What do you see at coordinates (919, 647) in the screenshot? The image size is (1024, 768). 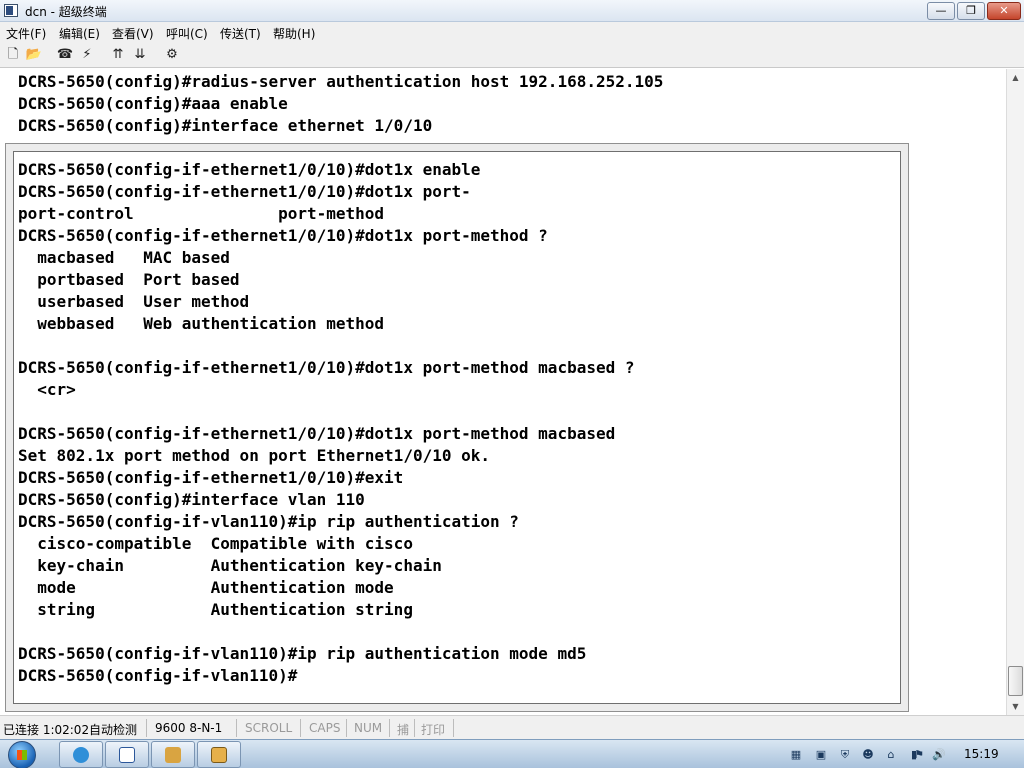 I see `flag-icon-hidden` at bounding box center [919, 647].